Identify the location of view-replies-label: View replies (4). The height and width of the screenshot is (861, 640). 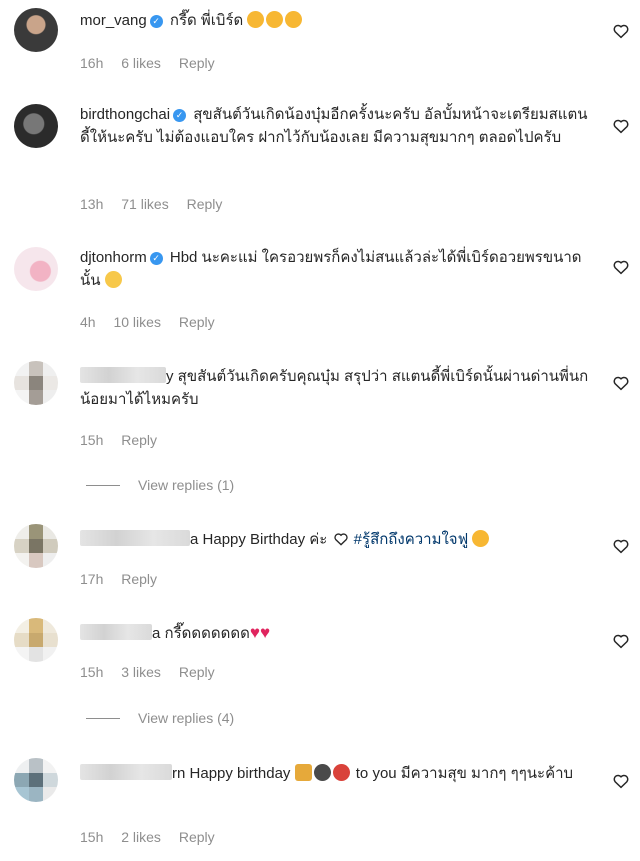
(186, 718).